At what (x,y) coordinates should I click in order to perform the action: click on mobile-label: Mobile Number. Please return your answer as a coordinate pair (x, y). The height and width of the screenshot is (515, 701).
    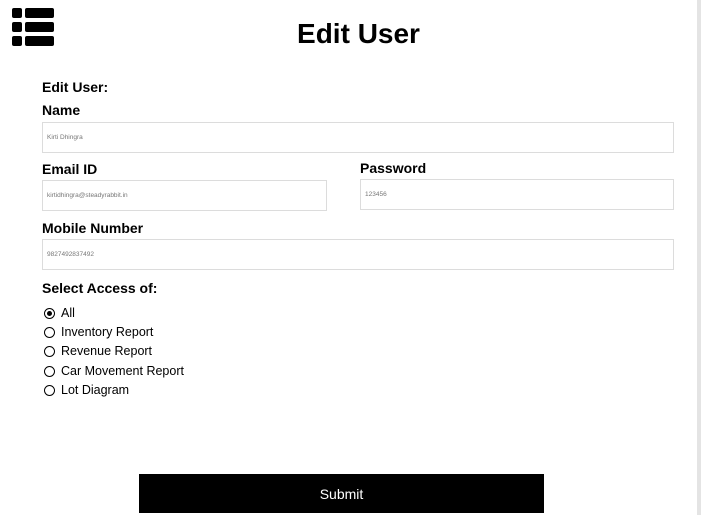
    Looking at the image, I should click on (93, 228).